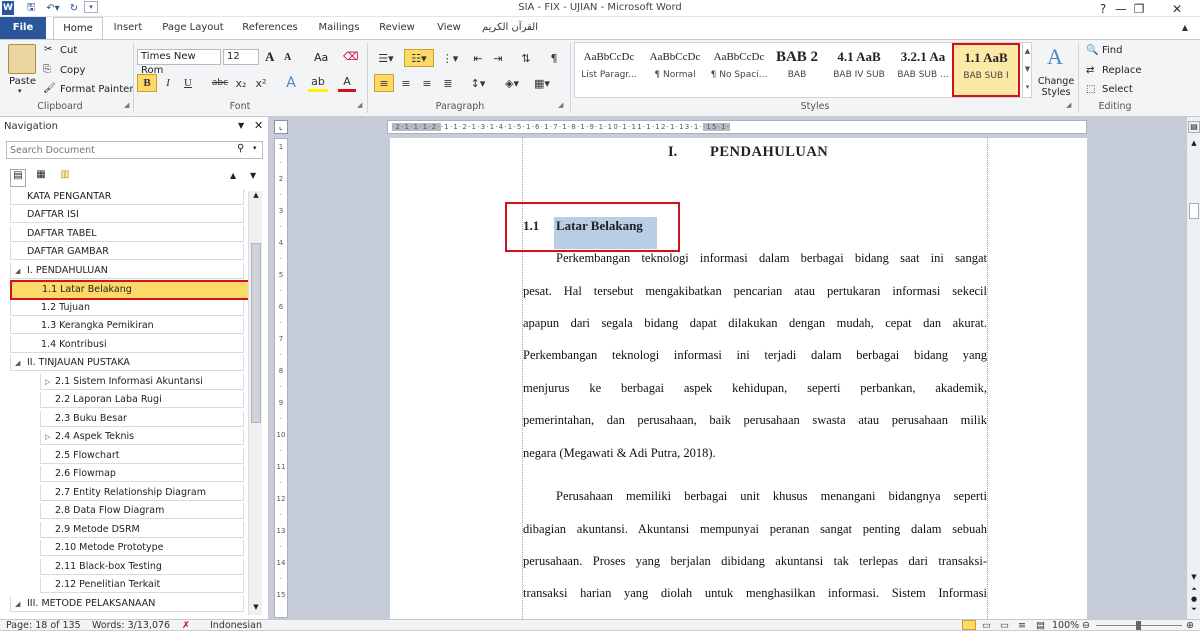 This screenshot has height=631, width=1200. Describe the element at coordinates (1138, 625) in the screenshot. I see `zoom-slider-thumb` at that location.